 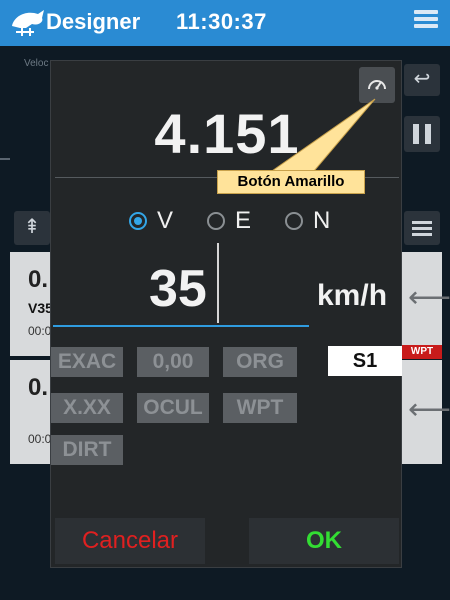 I want to click on speed-value: 35, so click(x=178, y=289).